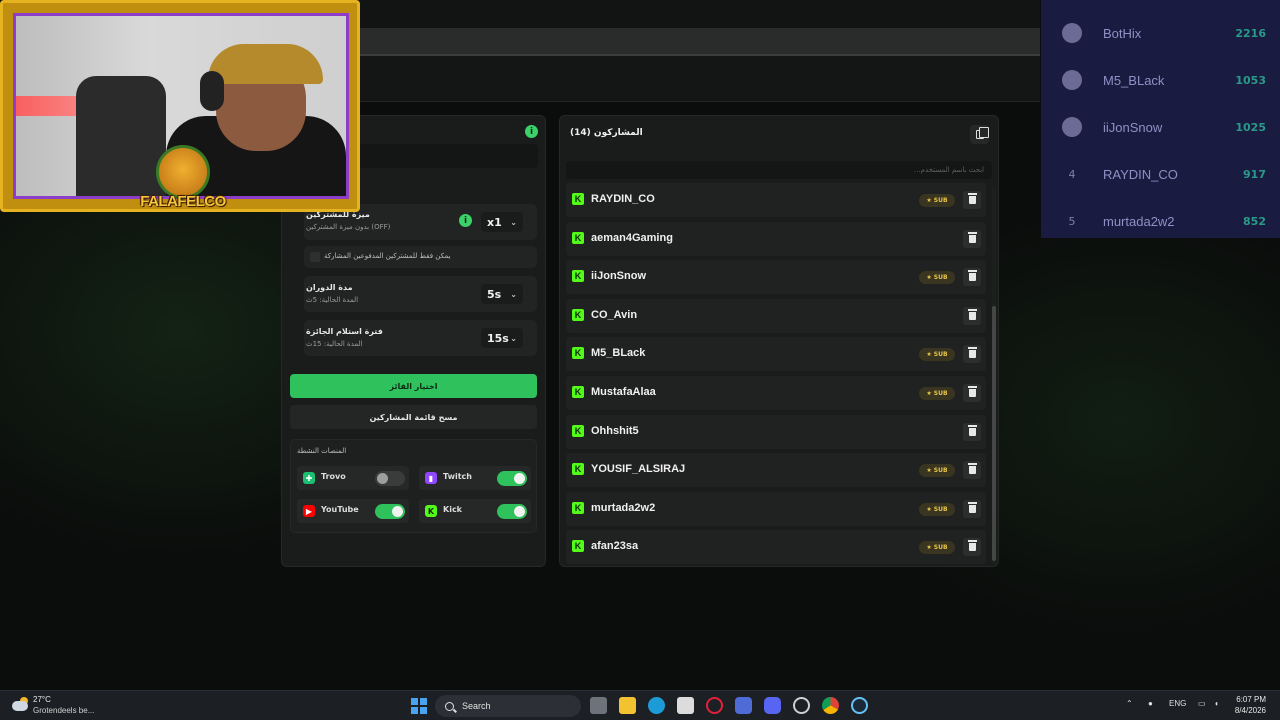 The image size is (1280, 720). What do you see at coordinates (1150, 703) in the screenshot?
I see `microphone-icon: ●` at bounding box center [1150, 703].